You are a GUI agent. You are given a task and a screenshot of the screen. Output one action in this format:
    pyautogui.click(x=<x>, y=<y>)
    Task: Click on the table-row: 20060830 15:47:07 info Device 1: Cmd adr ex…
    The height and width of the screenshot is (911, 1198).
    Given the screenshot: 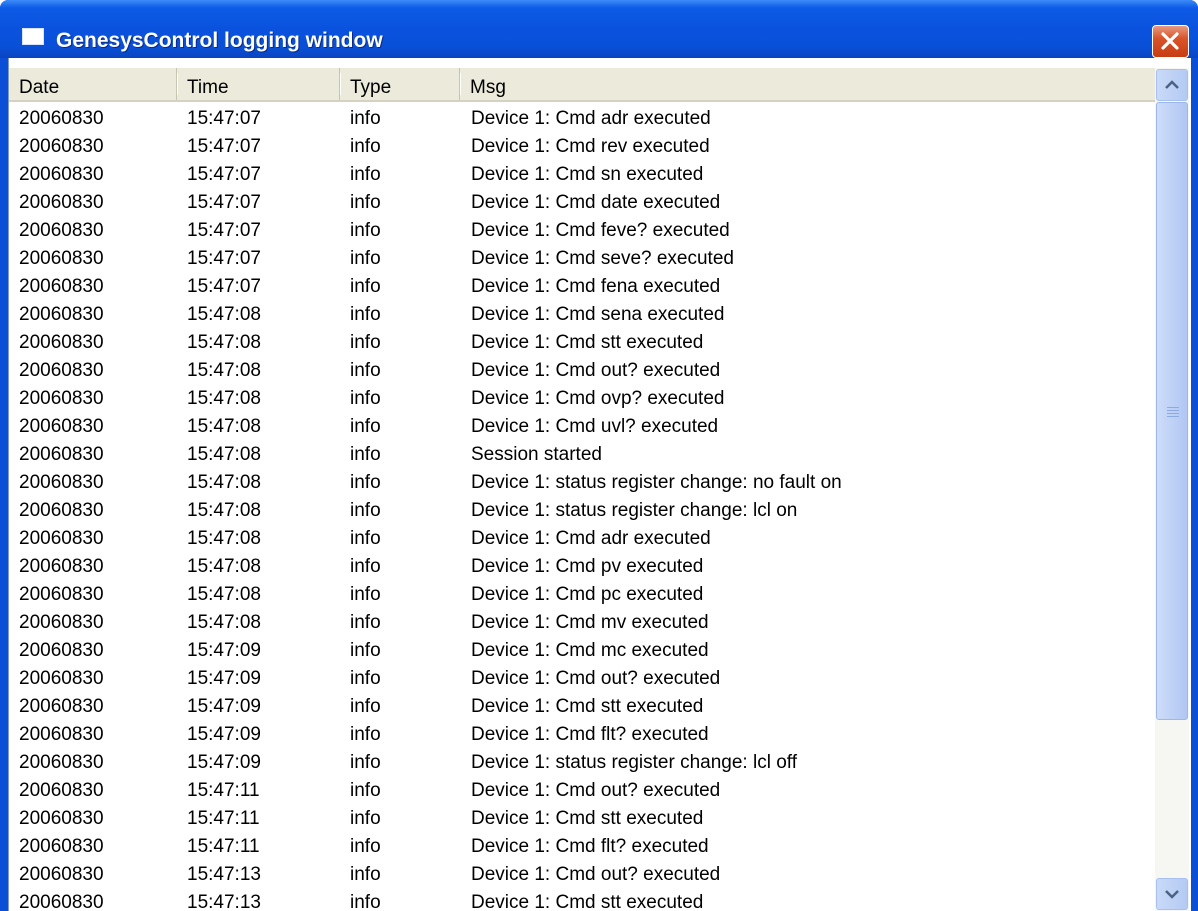 What is the action you would take?
    pyautogui.click(x=582, y=116)
    